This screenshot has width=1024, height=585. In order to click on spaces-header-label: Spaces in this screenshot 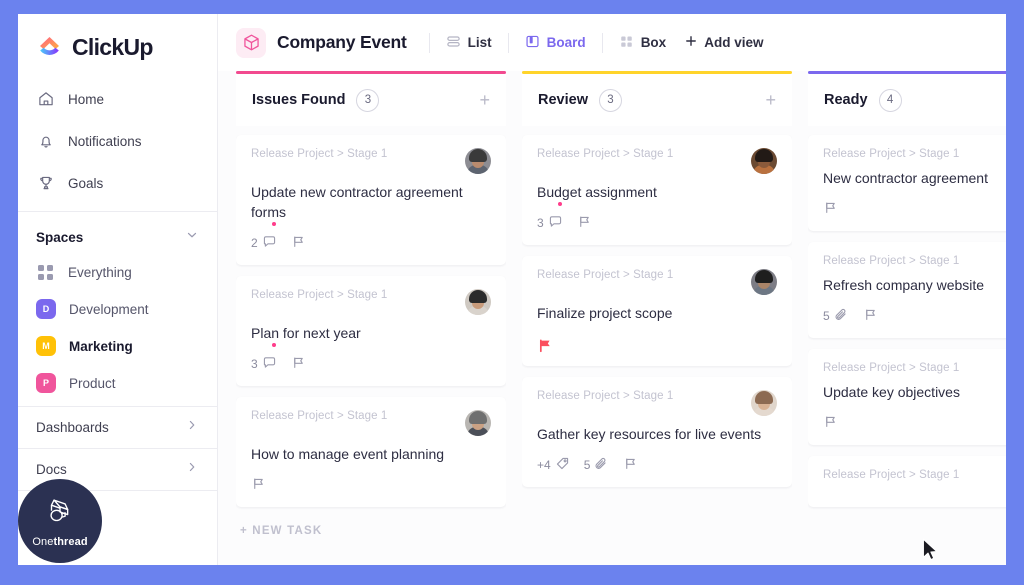, I will do `click(60, 237)`.